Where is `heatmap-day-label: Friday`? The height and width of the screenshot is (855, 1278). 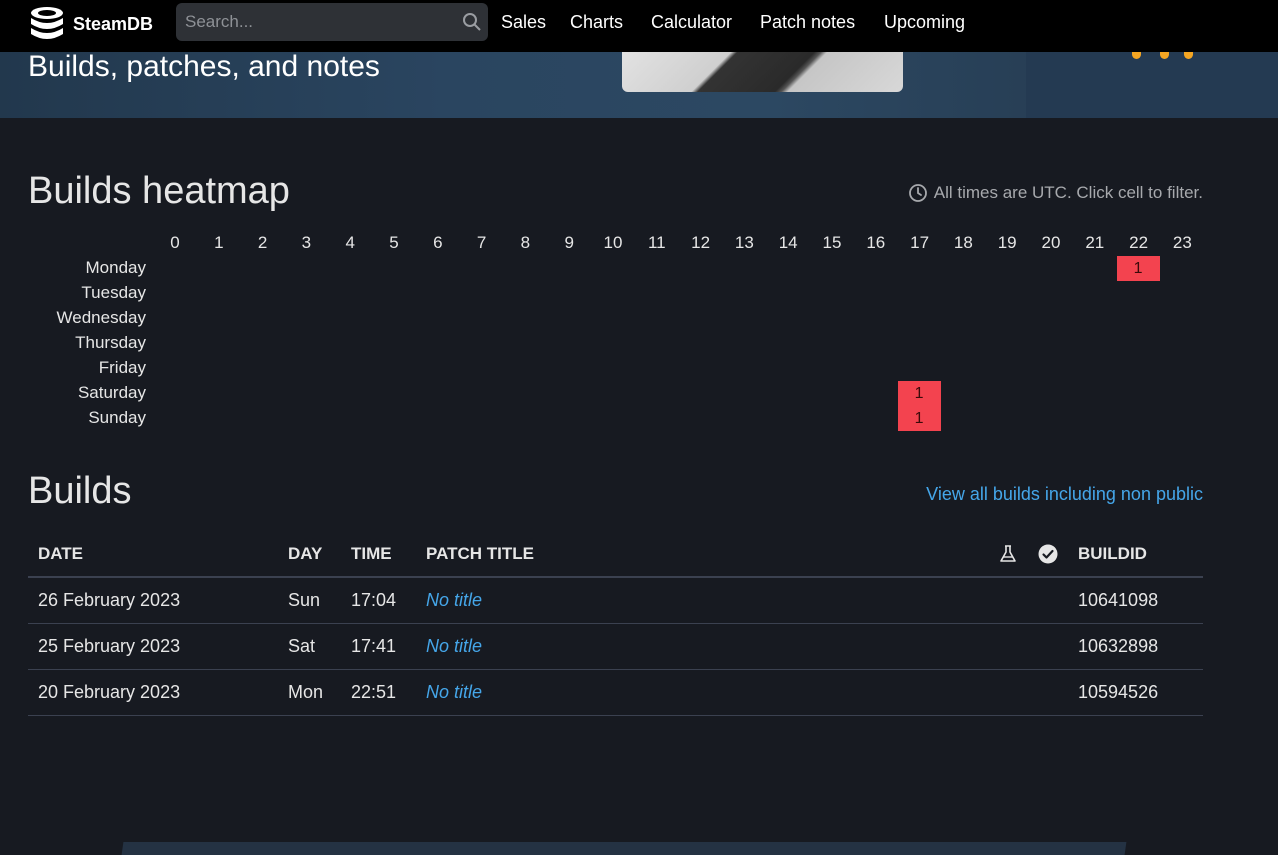 heatmap-day-label: Friday is located at coordinates (122, 367).